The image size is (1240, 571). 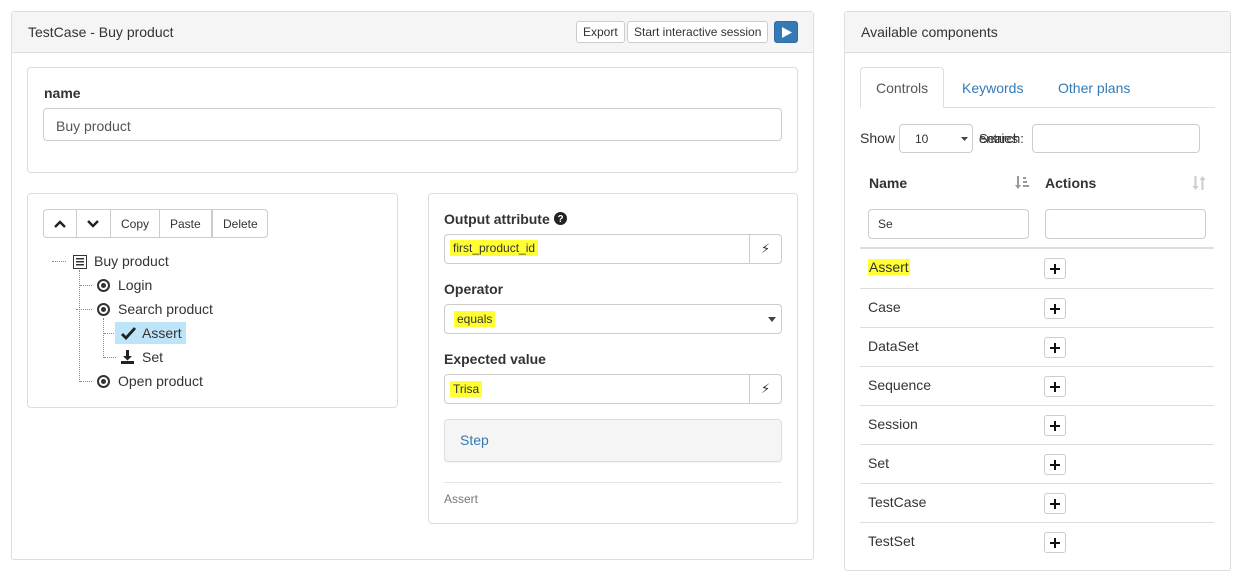 What do you see at coordinates (884, 307) in the screenshot?
I see `row-name: Case` at bounding box center [884, 307].